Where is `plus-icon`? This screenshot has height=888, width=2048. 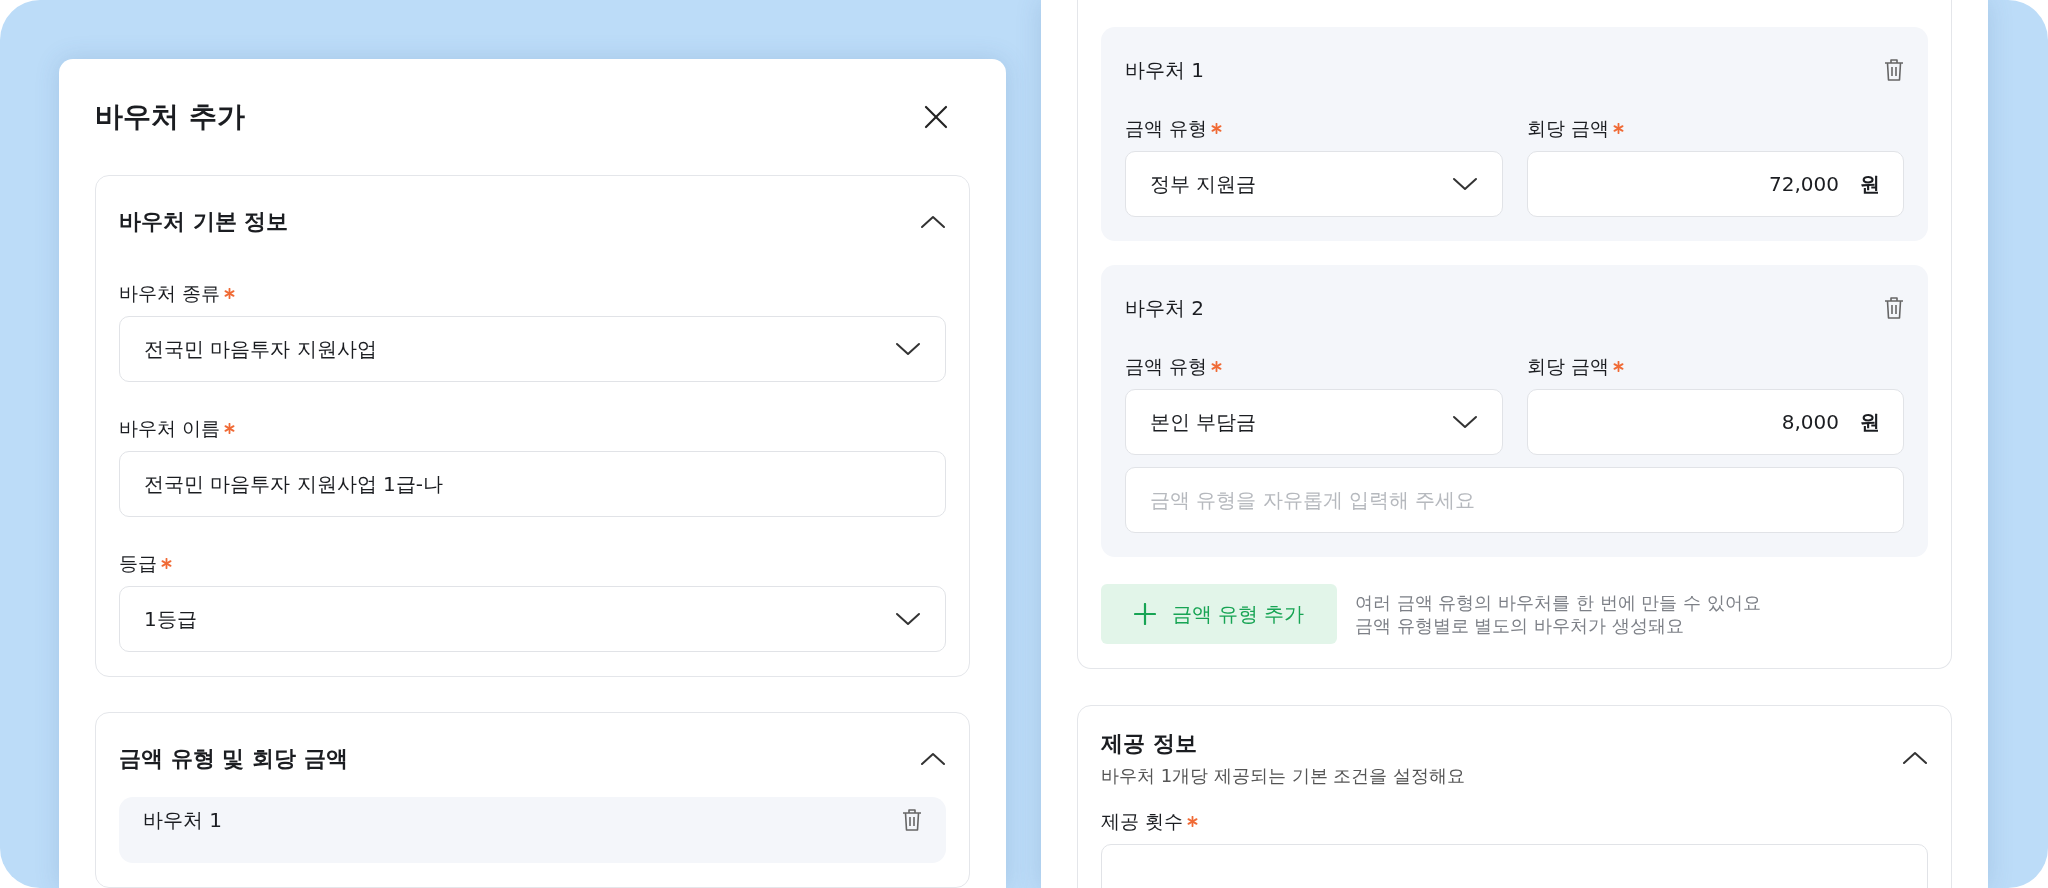 plus-icon is located at coordinates (1144, 614).